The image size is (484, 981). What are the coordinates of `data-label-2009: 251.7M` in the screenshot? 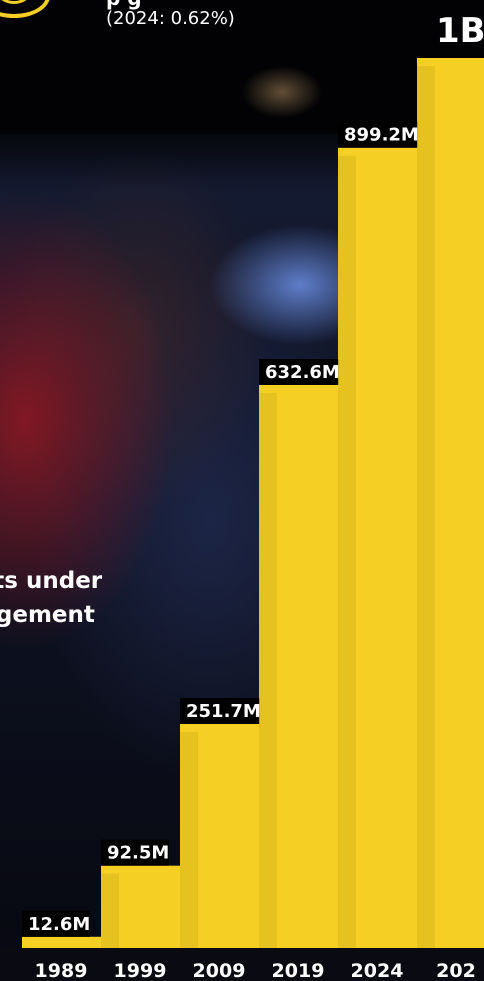 It's located at (223, 711).